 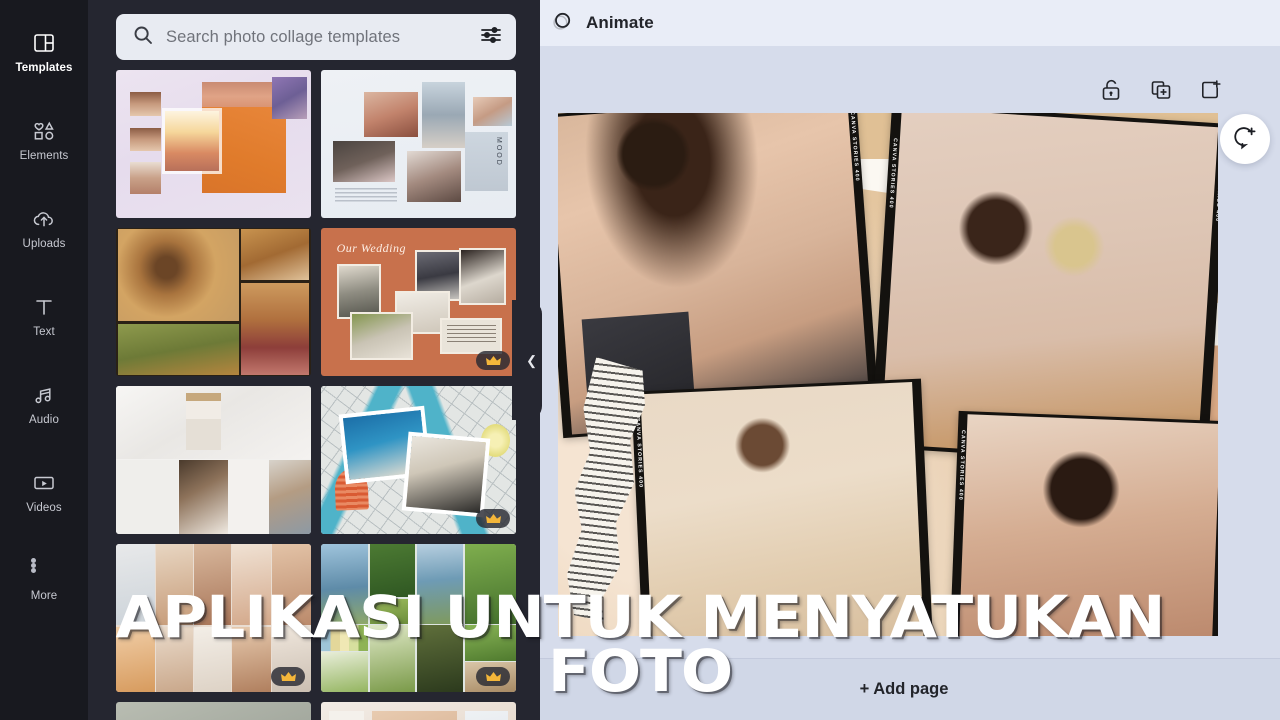 I want to click on sidebar-item-audio: Audio, so click(x=44, y=404).